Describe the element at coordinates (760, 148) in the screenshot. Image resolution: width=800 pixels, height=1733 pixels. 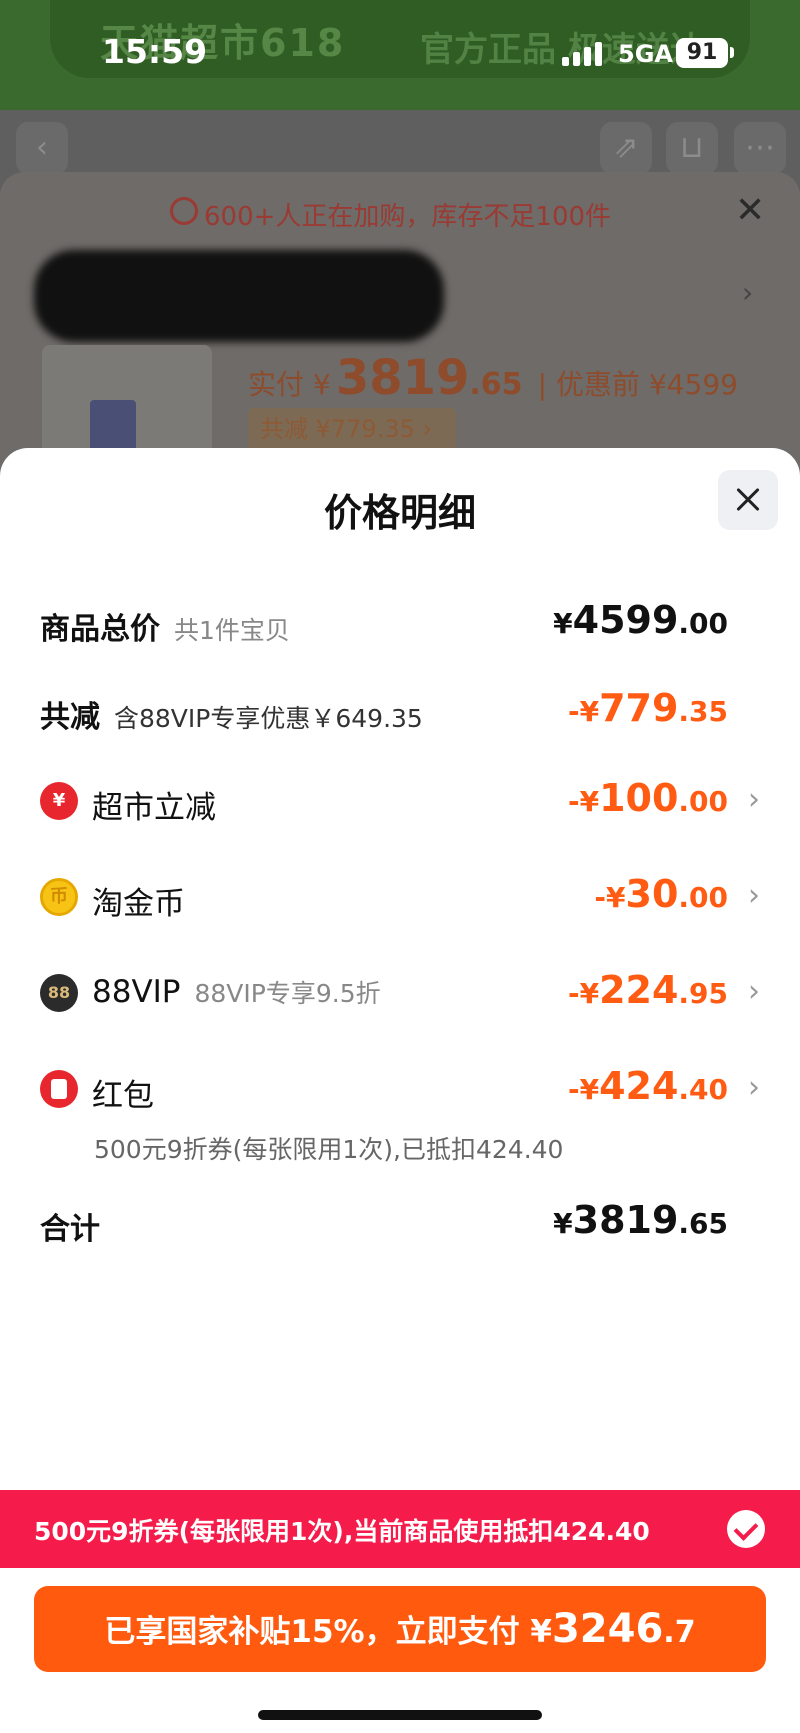
I see `more-icon: ⋯` at that location.